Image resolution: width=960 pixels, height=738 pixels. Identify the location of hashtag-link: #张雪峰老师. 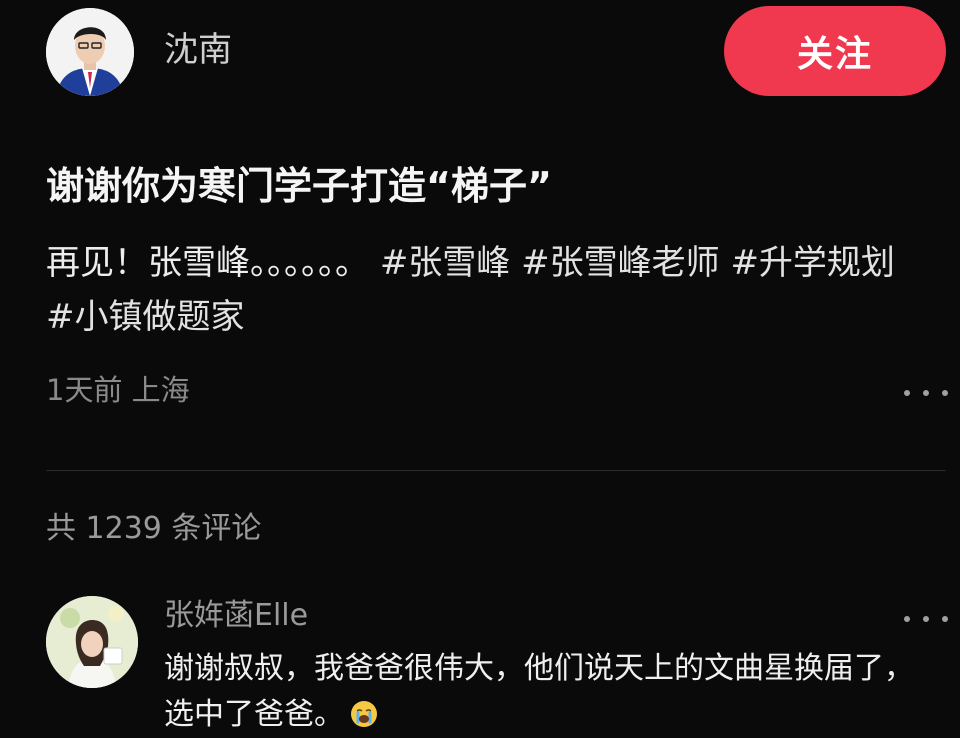
(620, 263).